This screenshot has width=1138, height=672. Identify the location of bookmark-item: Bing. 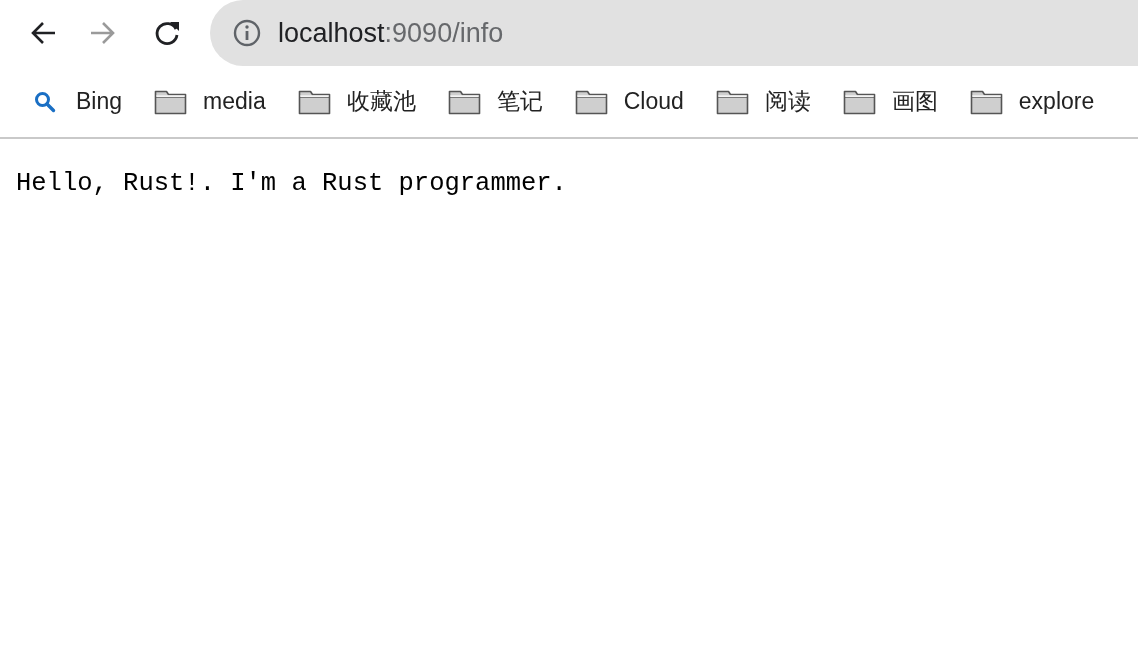
(78, 101).